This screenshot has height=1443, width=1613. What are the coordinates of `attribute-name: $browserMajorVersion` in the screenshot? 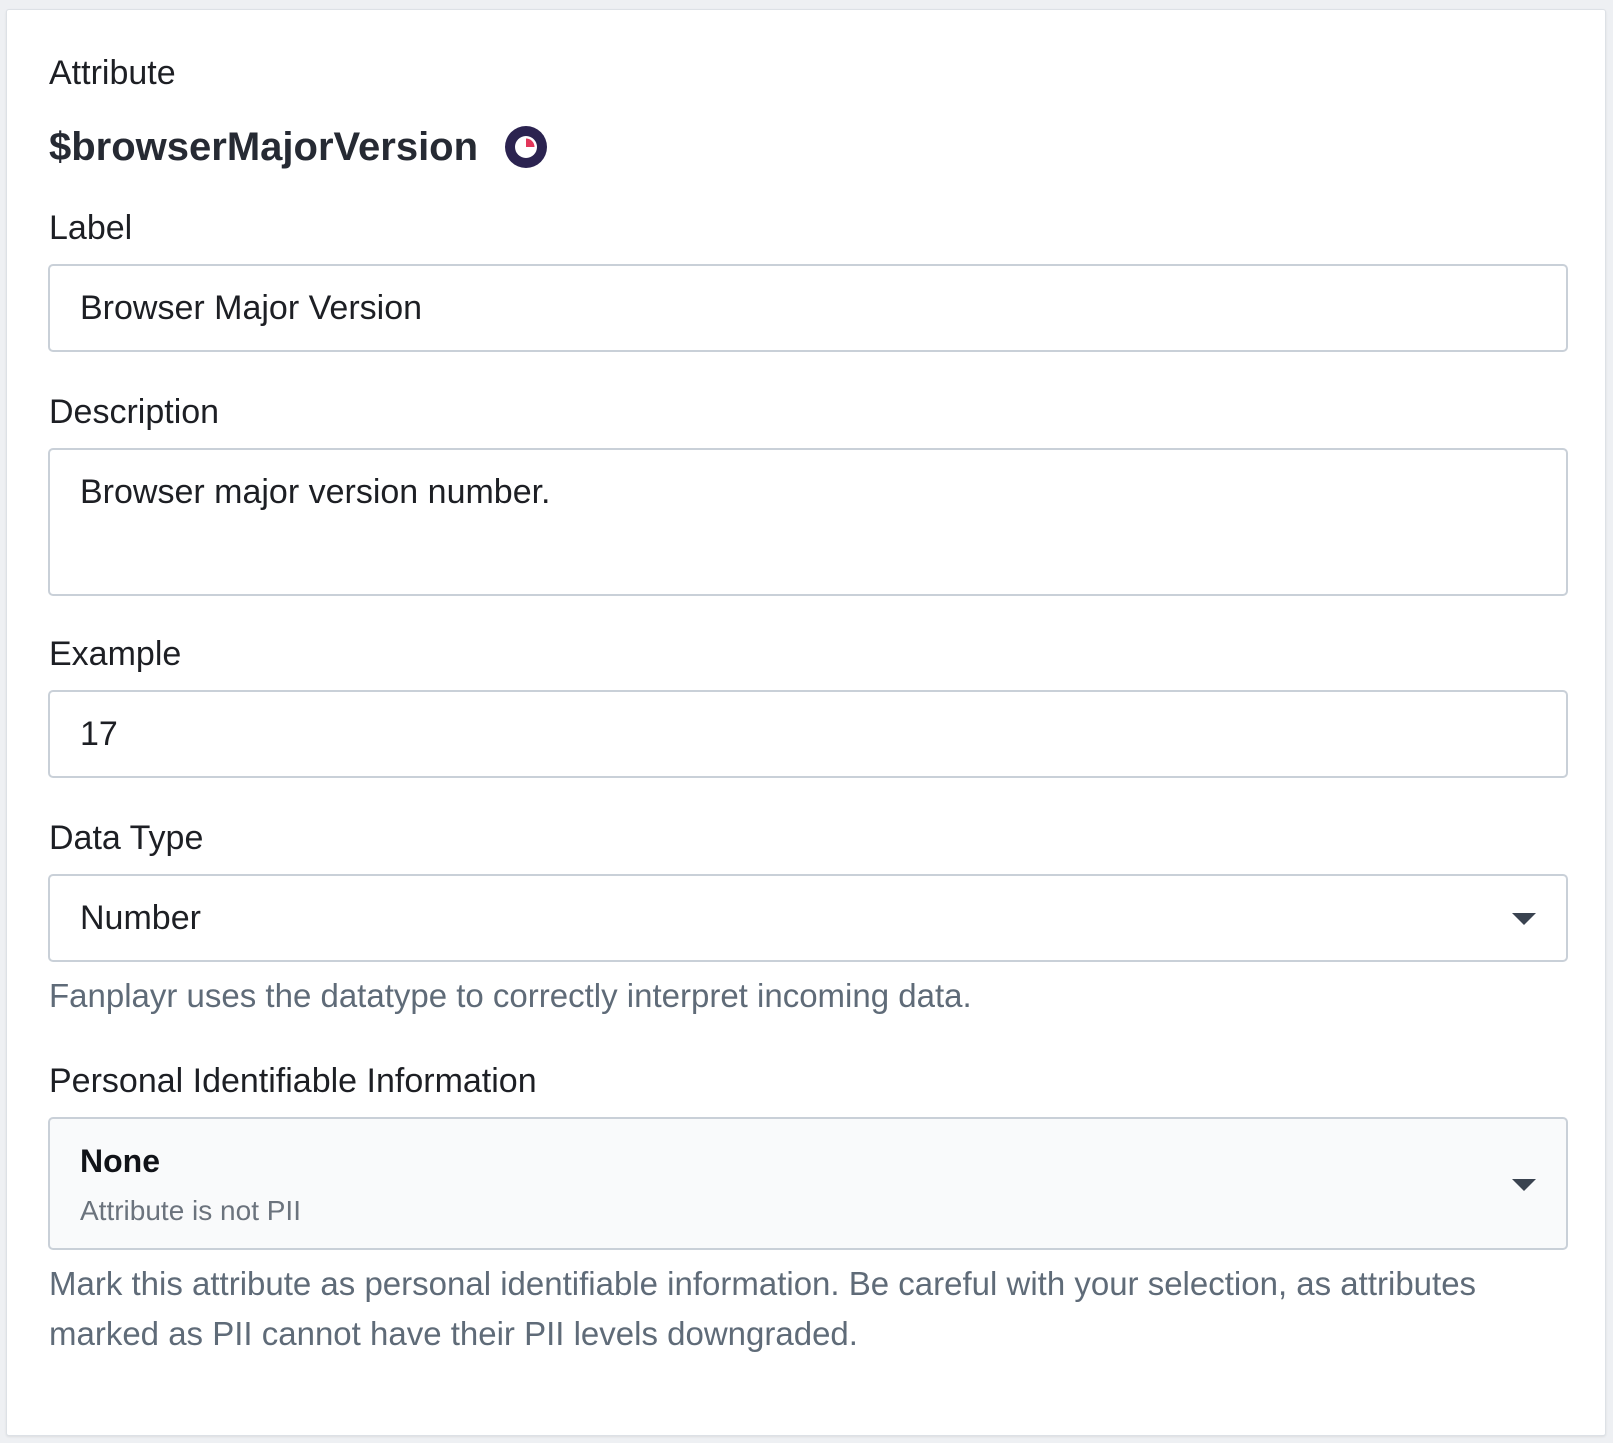 It's located at (264, 146).